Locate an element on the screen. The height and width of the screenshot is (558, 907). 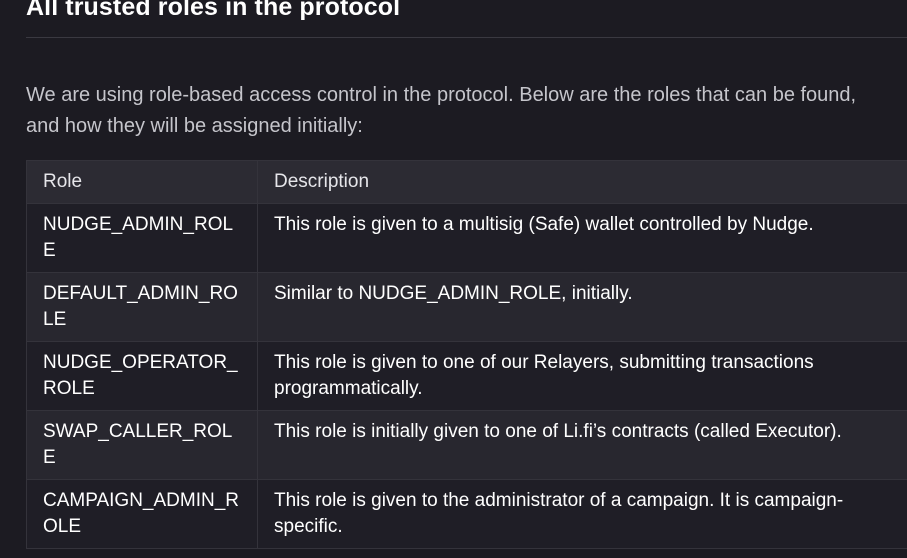
description-column-header: Description is located at coordinates (582, 182).